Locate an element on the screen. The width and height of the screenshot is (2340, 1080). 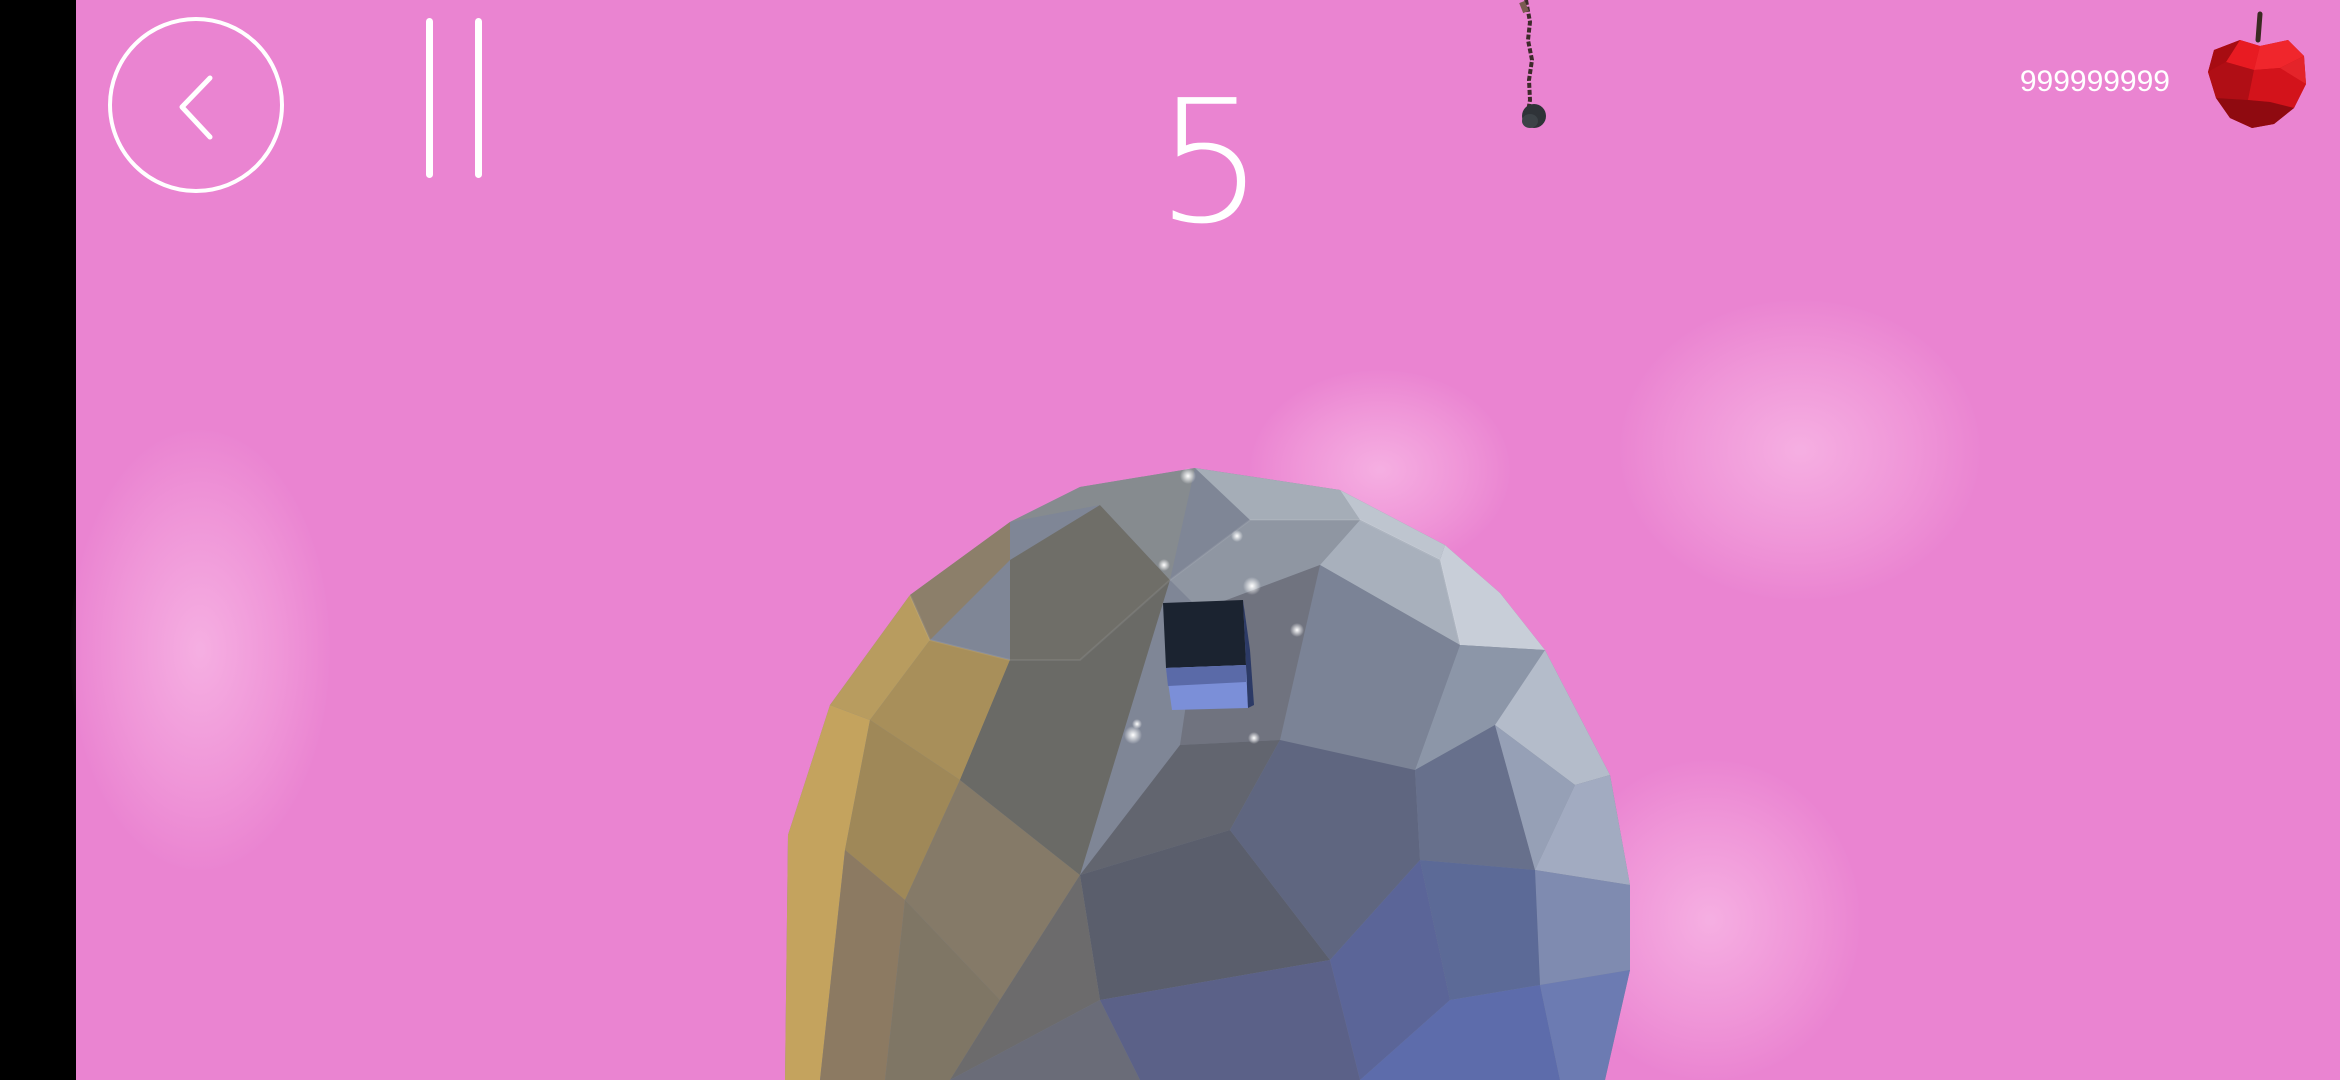
apple-count-label: 999999999 is located at coordinates (2094, 81).